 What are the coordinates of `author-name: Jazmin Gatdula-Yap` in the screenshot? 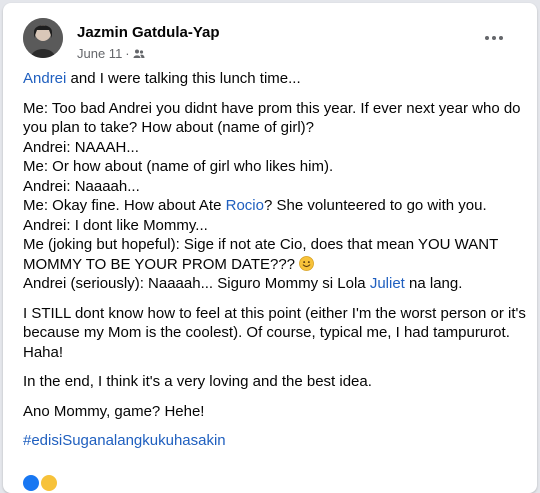 It's located at (148, 32).